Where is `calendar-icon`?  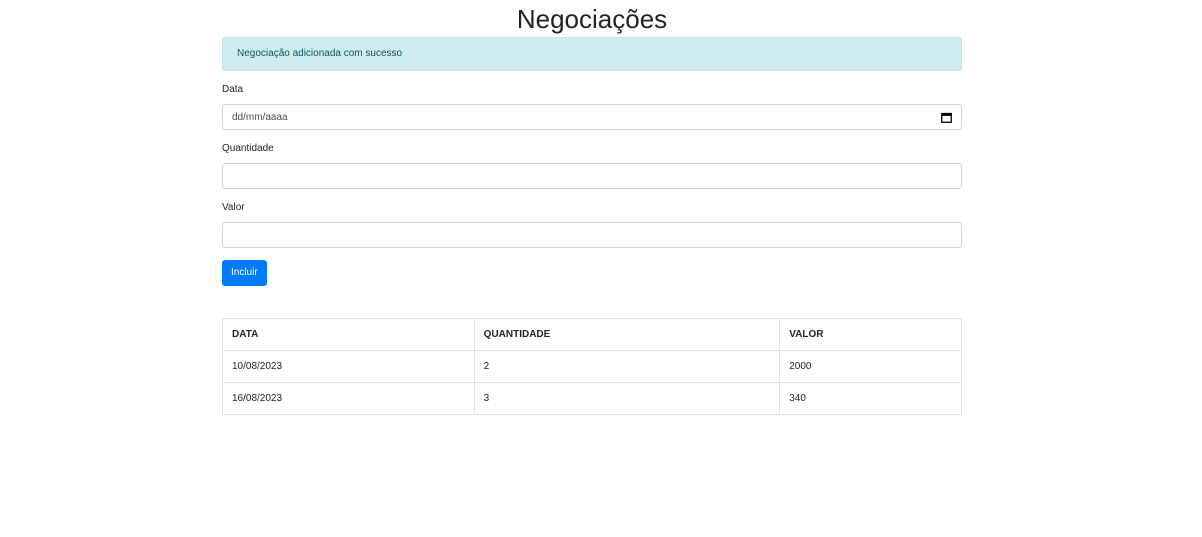 calendar-icon is located at coordinates (946, 117).